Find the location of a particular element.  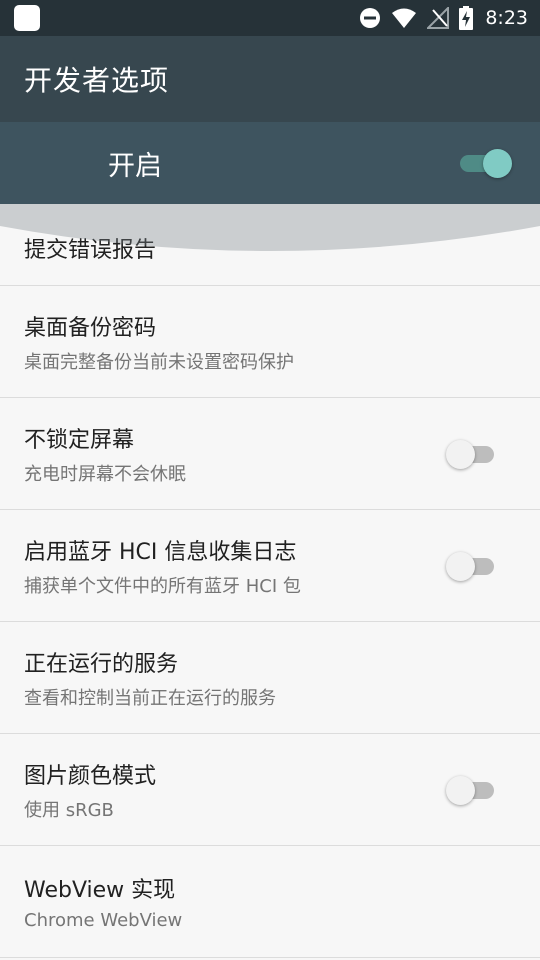

list-item-bug-report: 提交错误报告 is located at coordinates (270, 245).